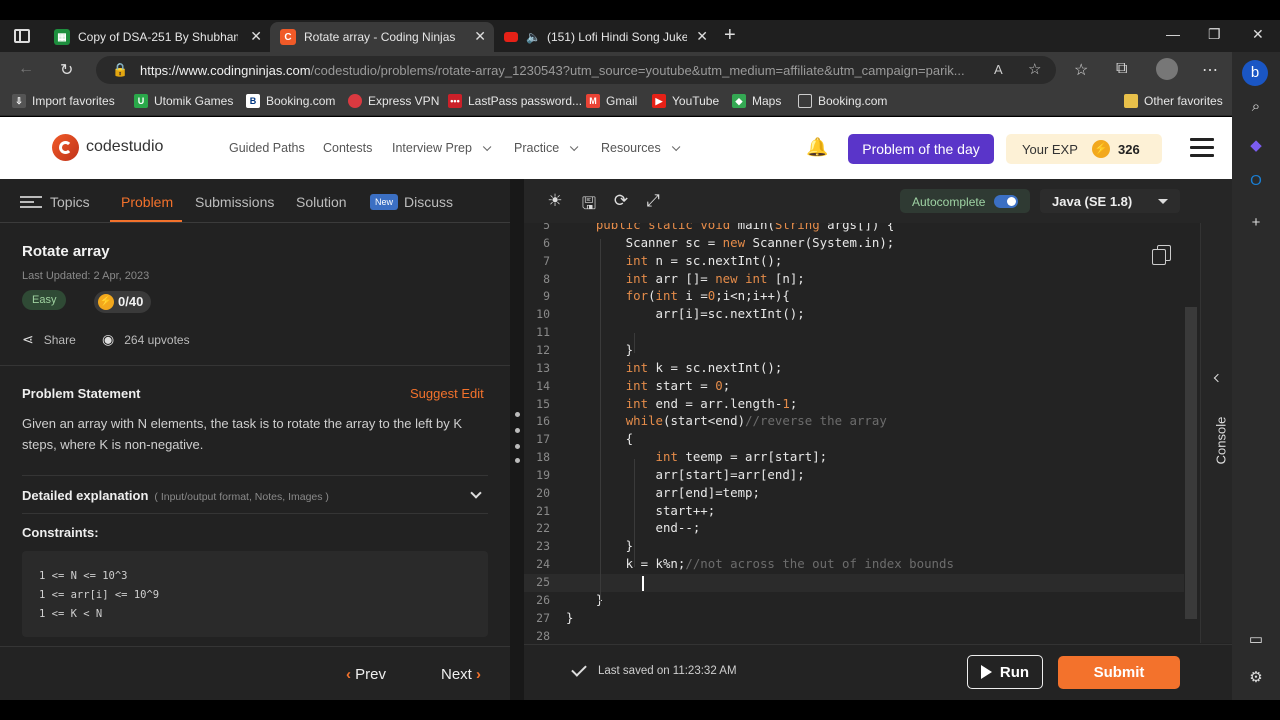 The height and width of the screenshot is (720, 1280). What do you see at coordinates (1256, 678) in the screenshot?
I see `settings-icon: ⚙` at bounding box center [1256, 678].